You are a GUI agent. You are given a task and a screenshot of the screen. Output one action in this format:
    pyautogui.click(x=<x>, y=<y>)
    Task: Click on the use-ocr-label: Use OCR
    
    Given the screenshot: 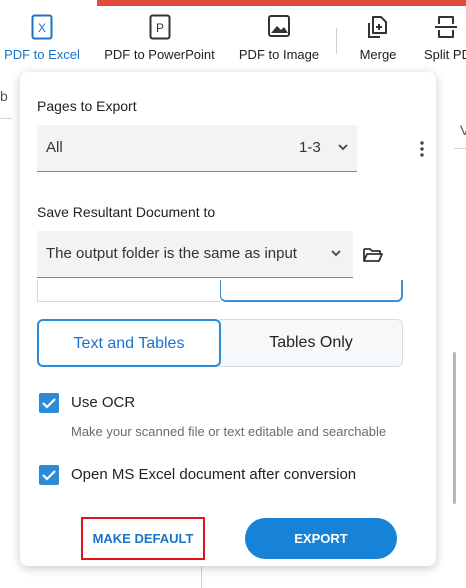 What is the action you would take?
    pyautogui.click(x=103, y=402)
    